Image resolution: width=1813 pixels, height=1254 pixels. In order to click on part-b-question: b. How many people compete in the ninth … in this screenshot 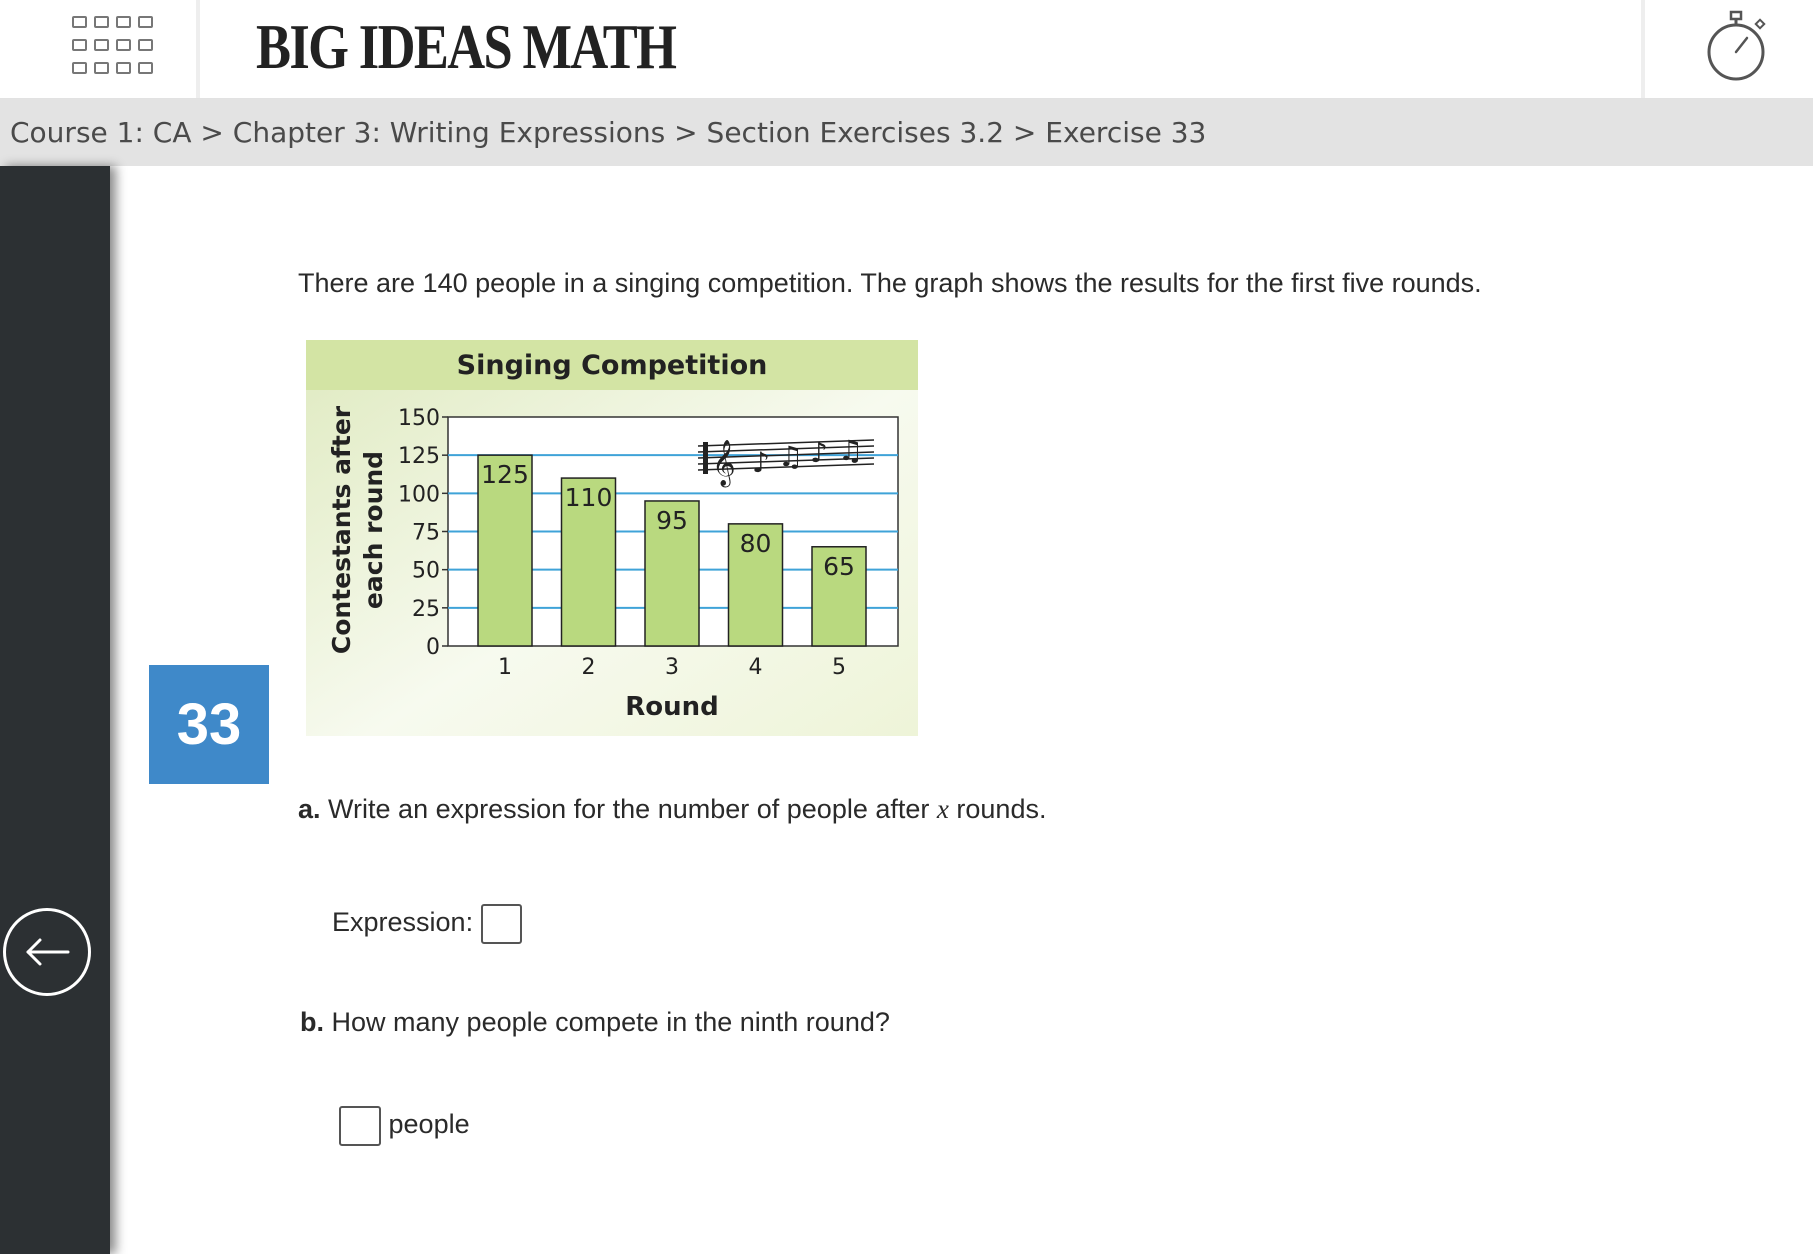, I will do `click(595, 1022)`.